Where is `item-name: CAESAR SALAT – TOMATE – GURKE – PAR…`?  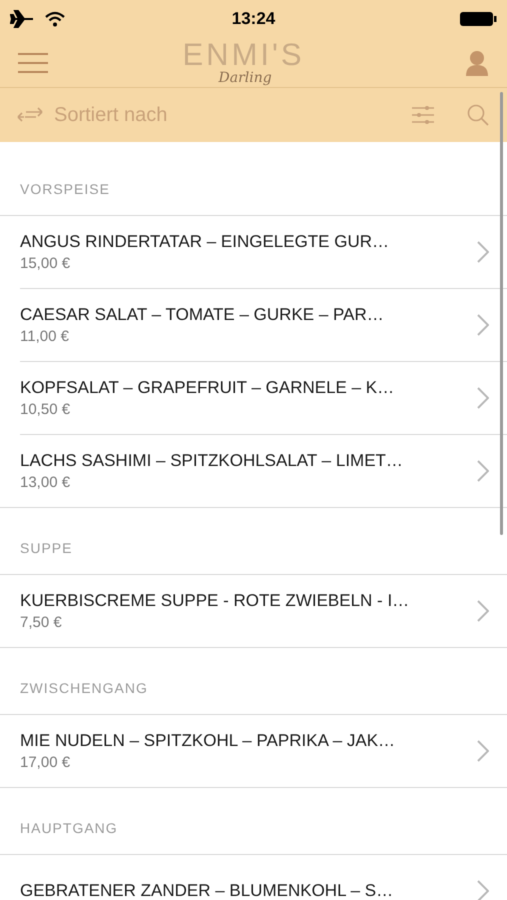 item-name: CAESAR SALAT – TOMATE – GURKE – PAR… is located at coordinates (202, 315).